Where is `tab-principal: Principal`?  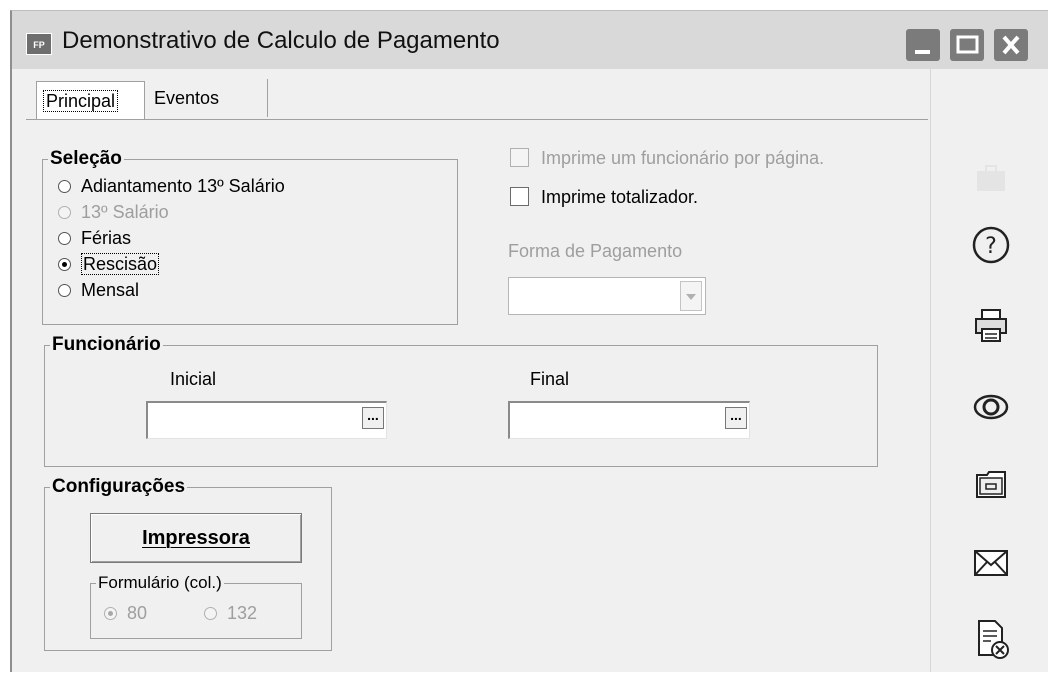
tab-principal: Principal is located at coordinates (90, 100).